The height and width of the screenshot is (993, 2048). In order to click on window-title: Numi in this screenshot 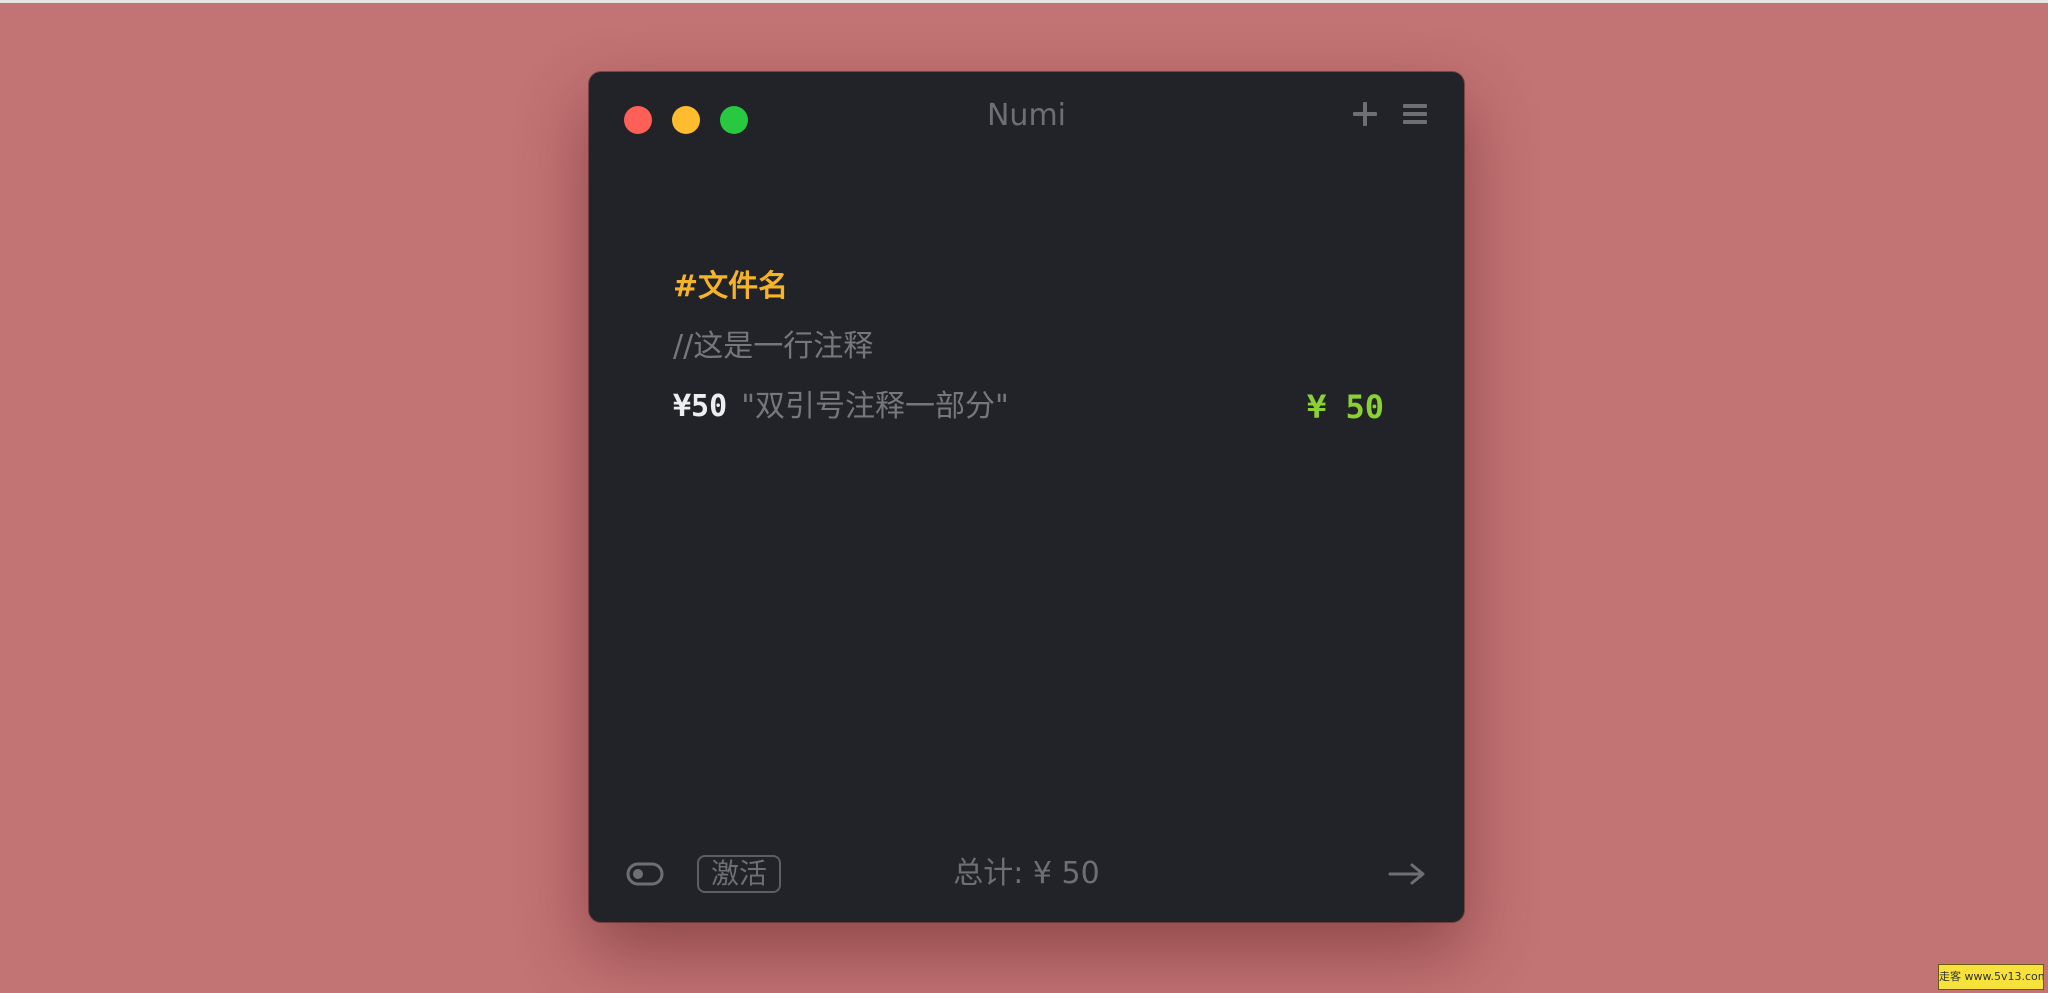, I will do `click(1026, 115)`.